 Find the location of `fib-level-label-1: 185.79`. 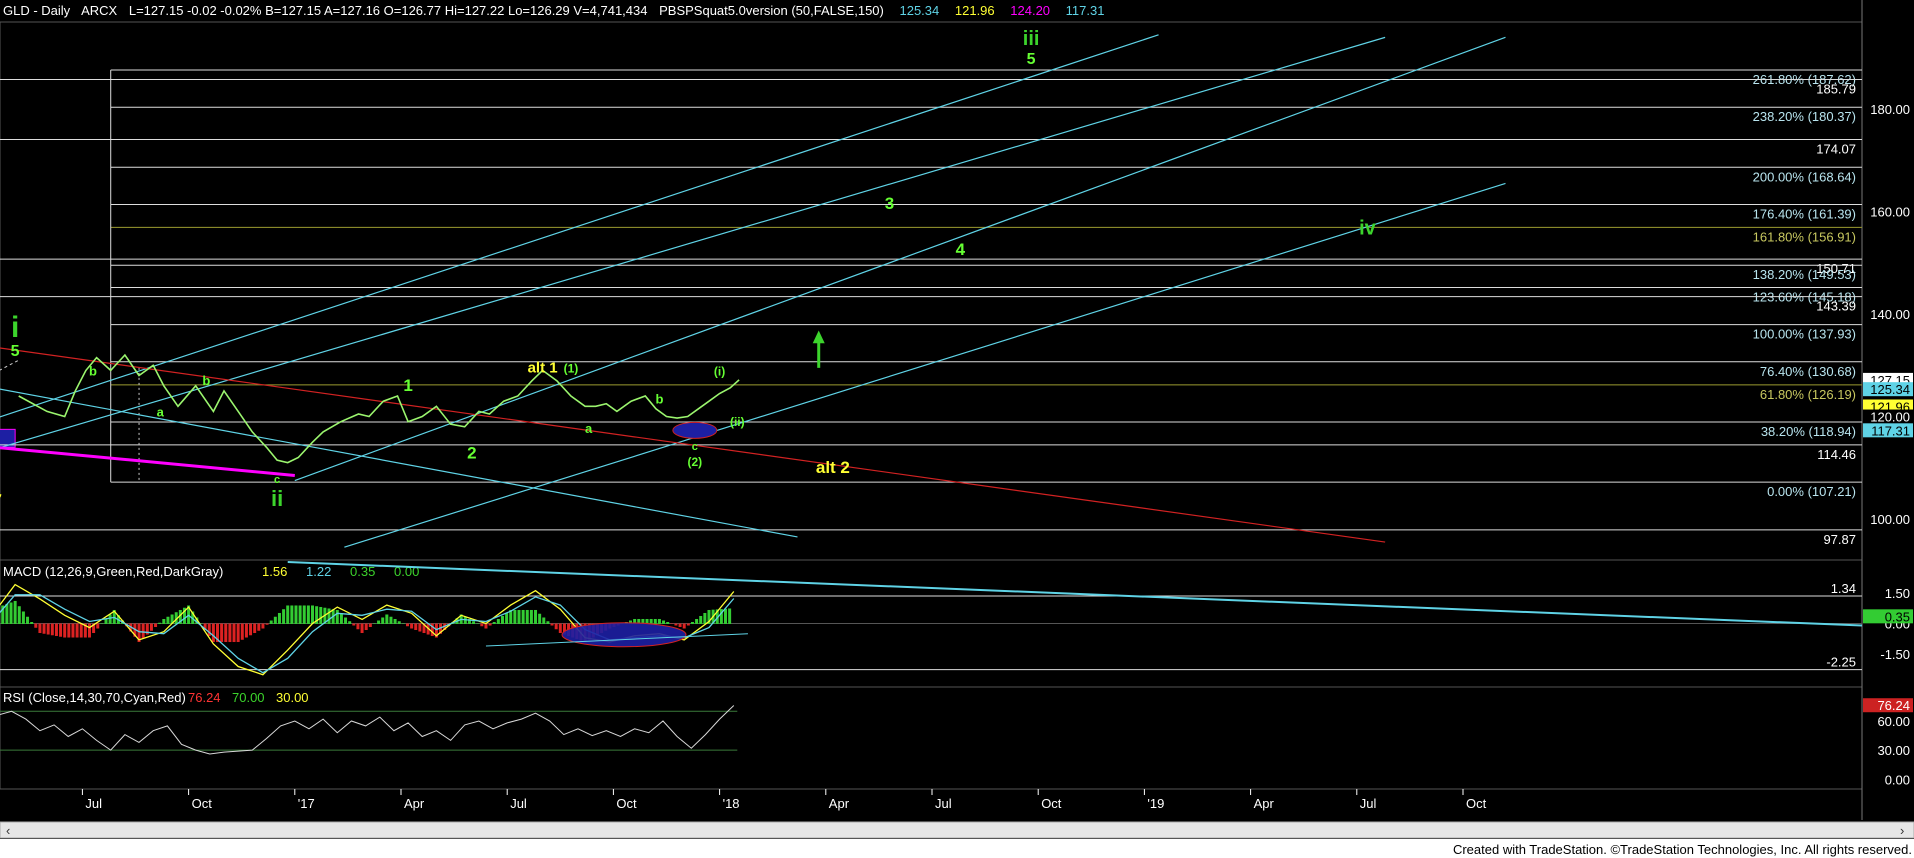

fib-level-label-1: 185.79 is located at coordinates (1836, 88).